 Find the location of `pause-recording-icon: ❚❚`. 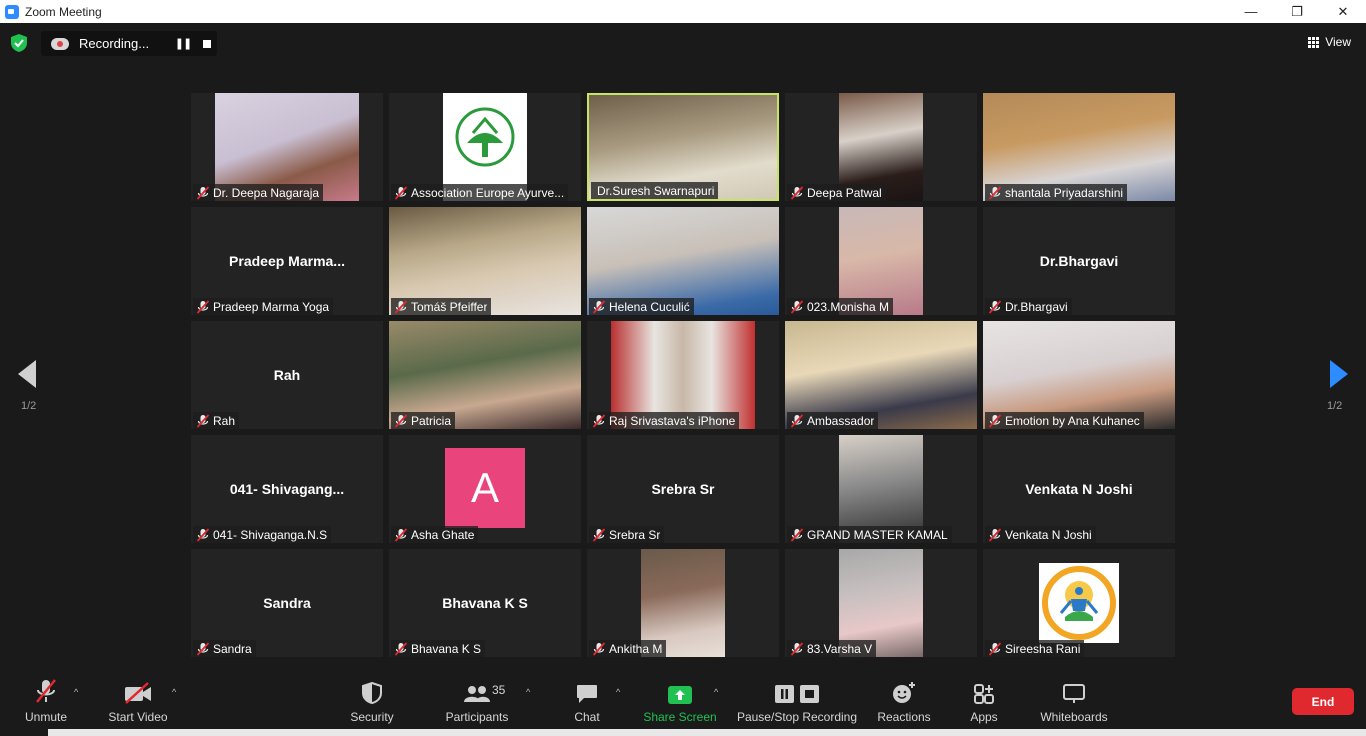

pause-recording-icon: ❚❚ is located at coordinates (183, 43).